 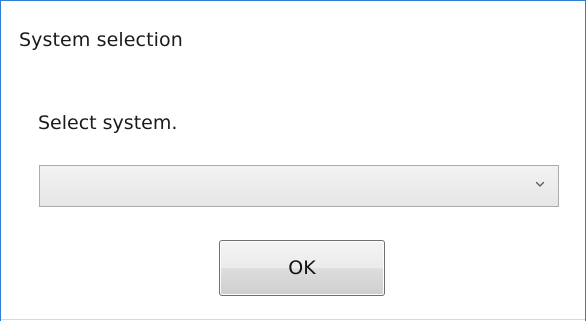 I want to click on ok-button-label: OK, so click(x=302, y=268).